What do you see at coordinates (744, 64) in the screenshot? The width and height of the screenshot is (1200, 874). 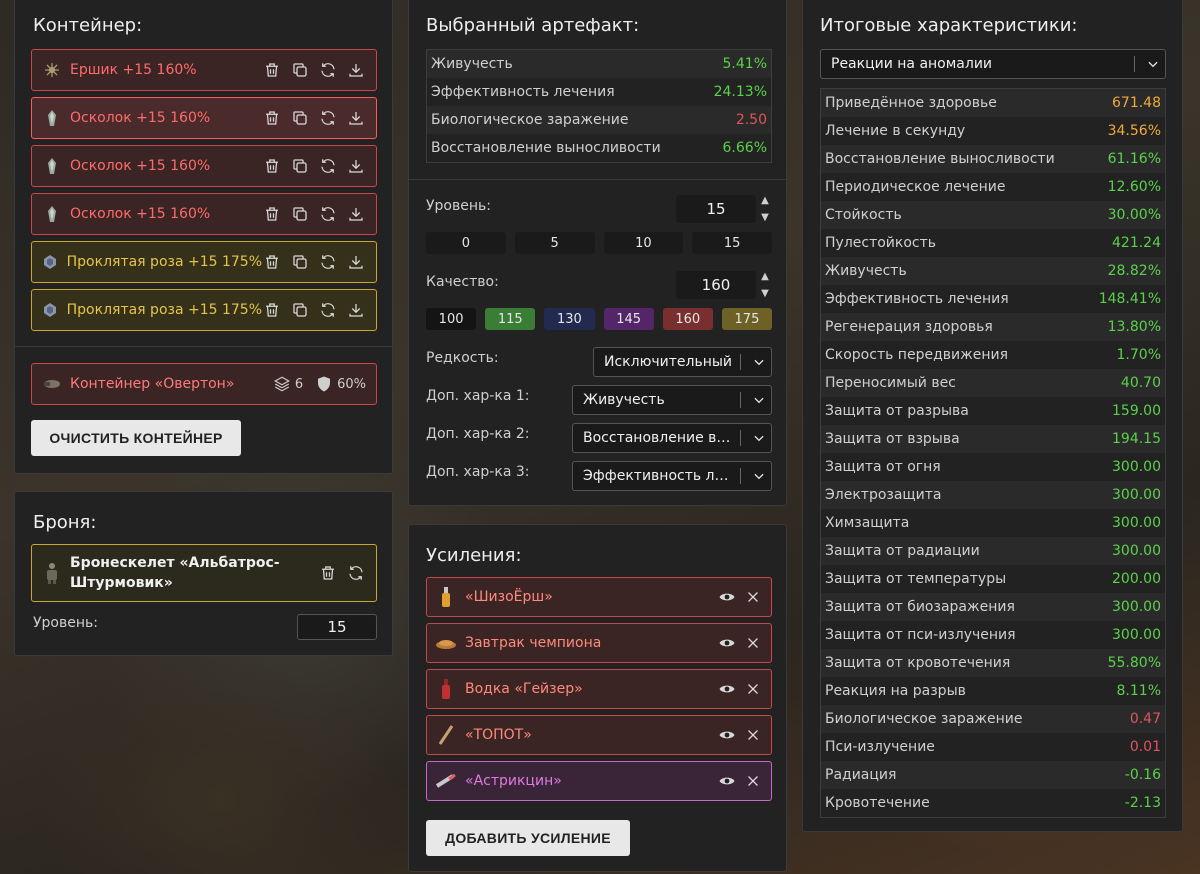 I see `stat-value: 5.41%` at bounding box center [744, 64].